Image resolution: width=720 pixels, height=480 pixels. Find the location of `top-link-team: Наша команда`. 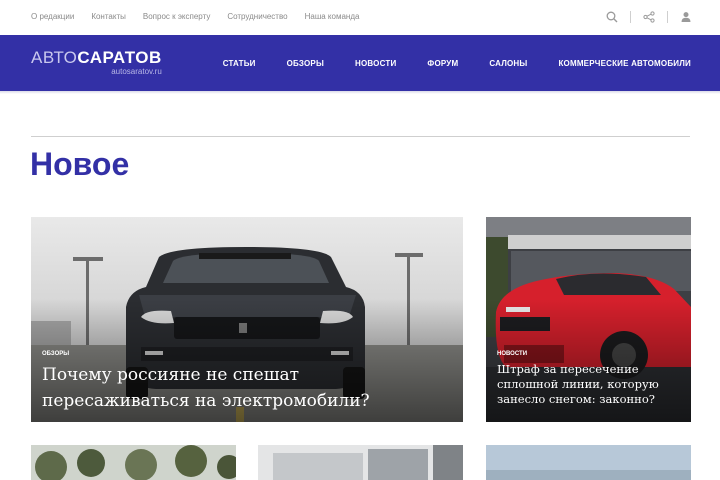

top-link-team: Наша команда is located at coordinates (332, 16).